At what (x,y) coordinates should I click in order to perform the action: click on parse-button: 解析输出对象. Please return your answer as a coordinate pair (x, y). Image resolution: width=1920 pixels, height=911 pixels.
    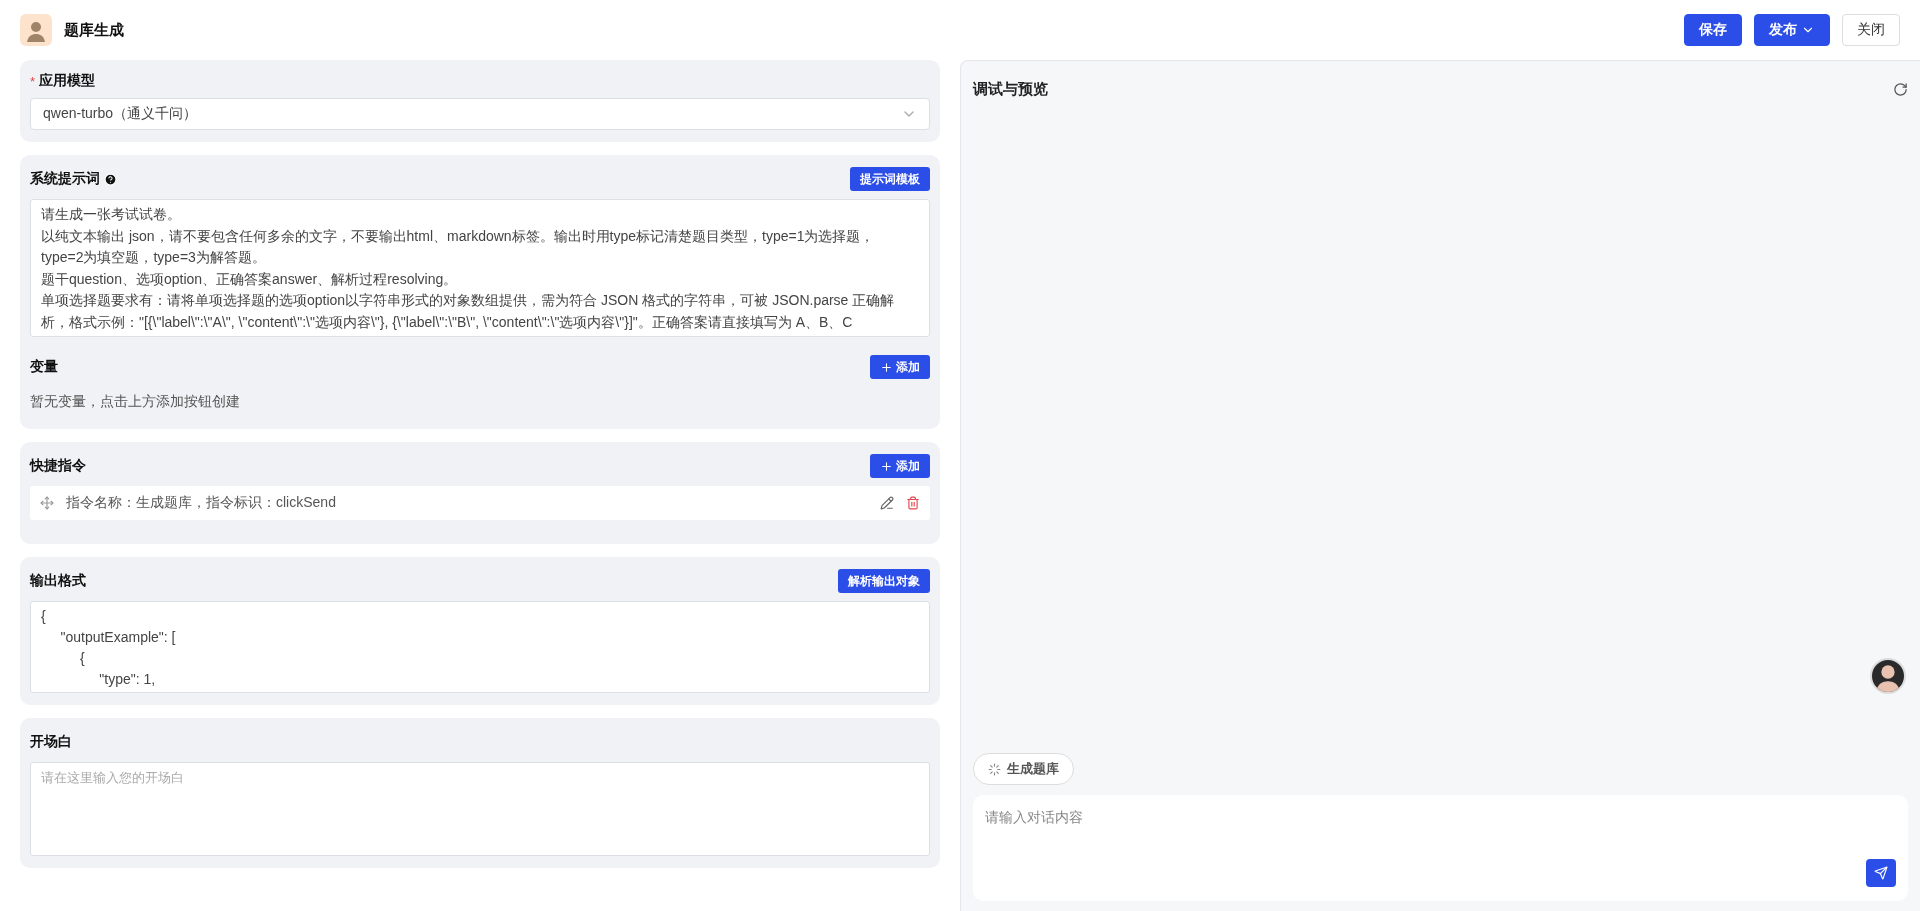
    Looking at the image, I should click on (884, 581).